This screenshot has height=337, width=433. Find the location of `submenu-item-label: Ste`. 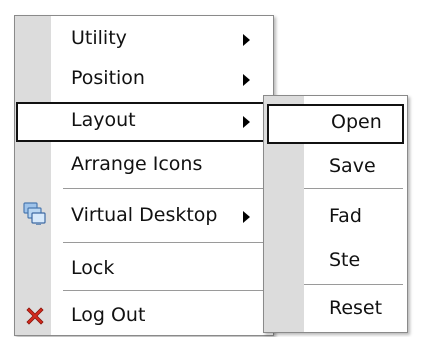

submenu-item-label: Ste is located at coordinates (345, 260).